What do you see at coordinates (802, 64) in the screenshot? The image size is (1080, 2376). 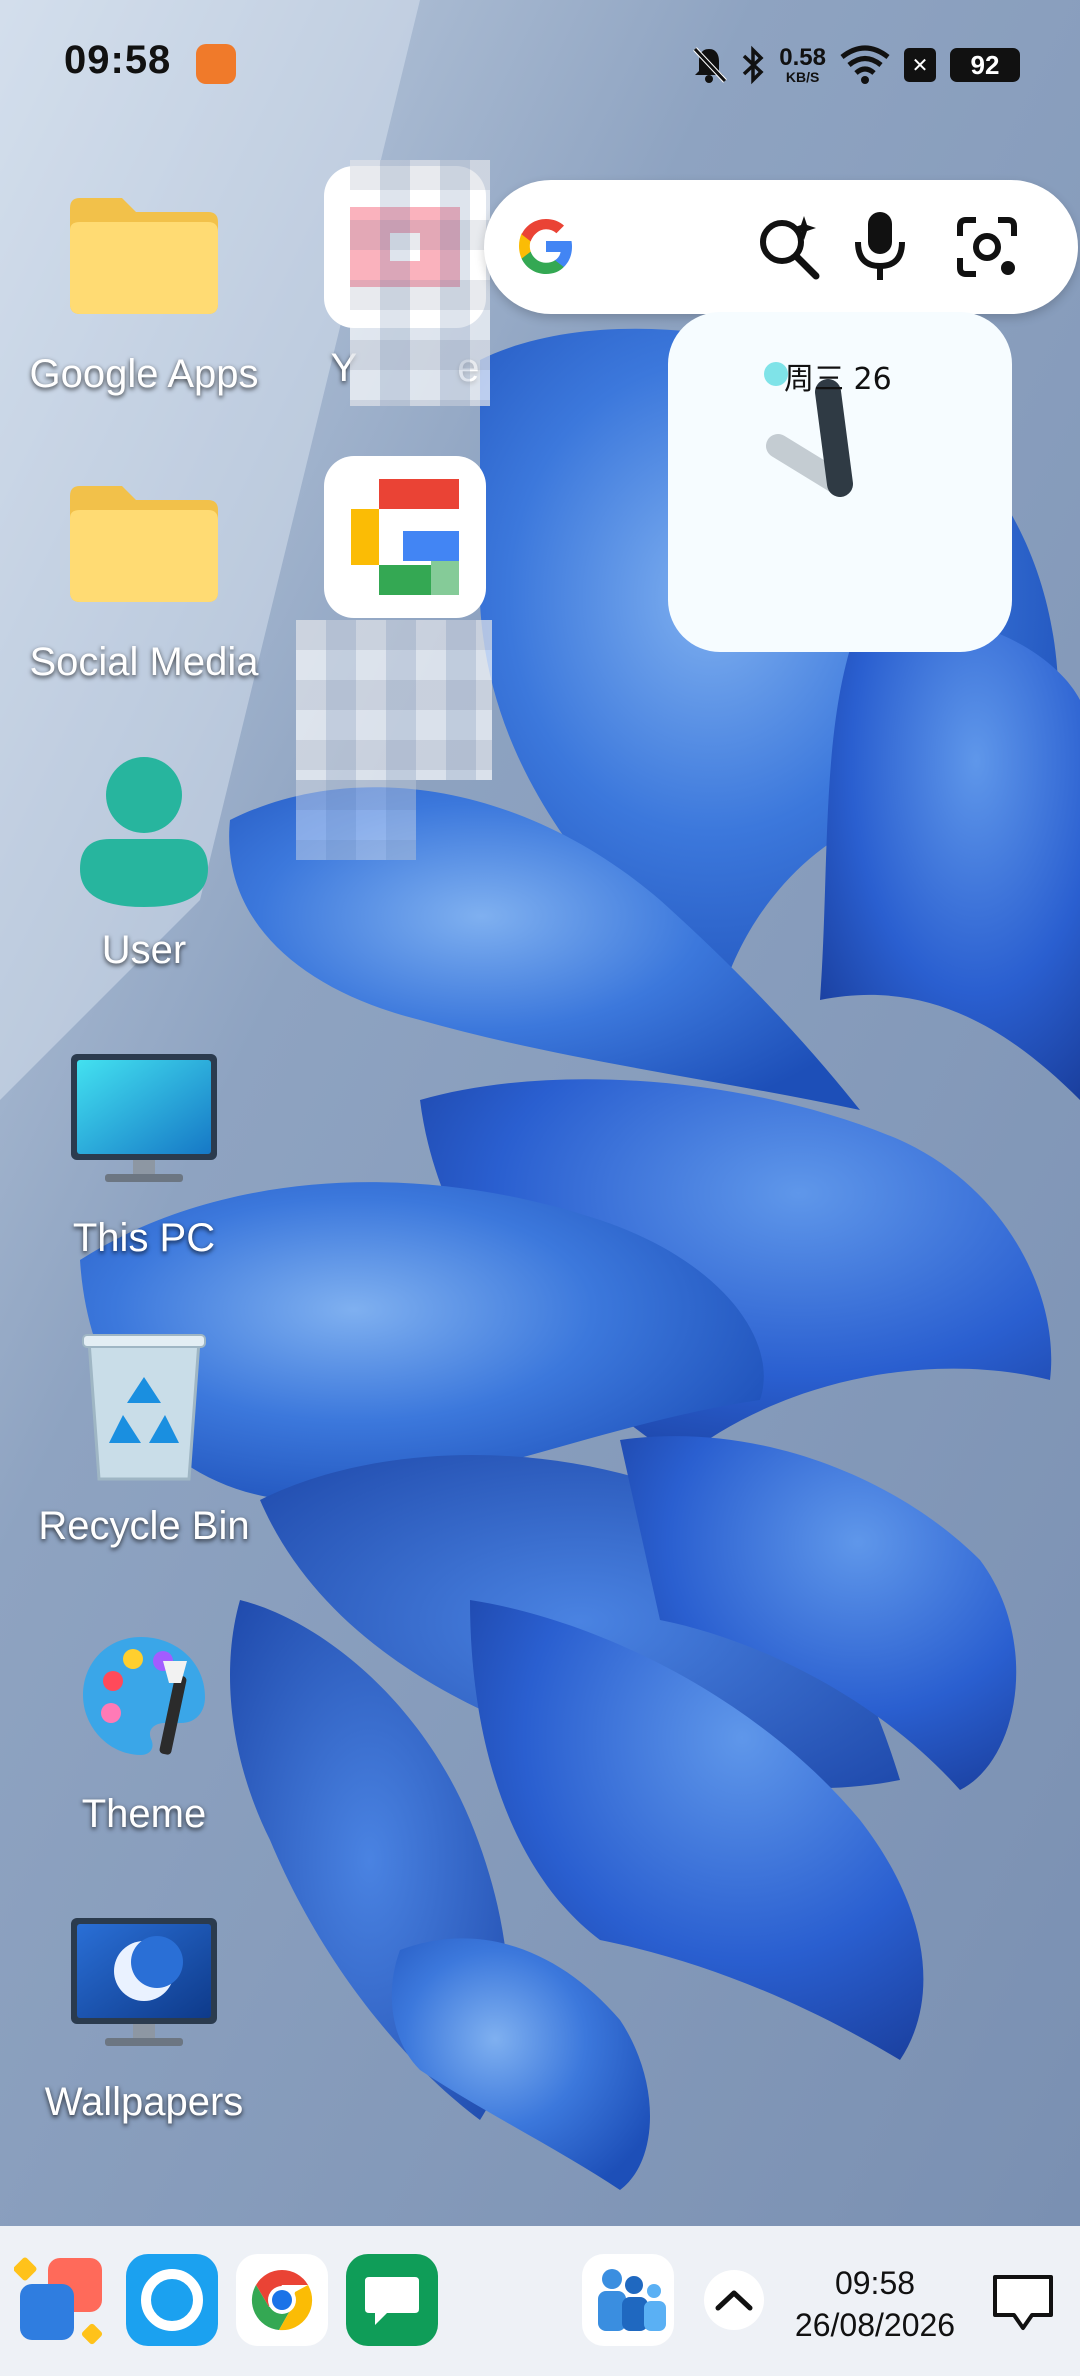 I see `network-speed: 0.58 KB/S` at bounding box center [802, 64].